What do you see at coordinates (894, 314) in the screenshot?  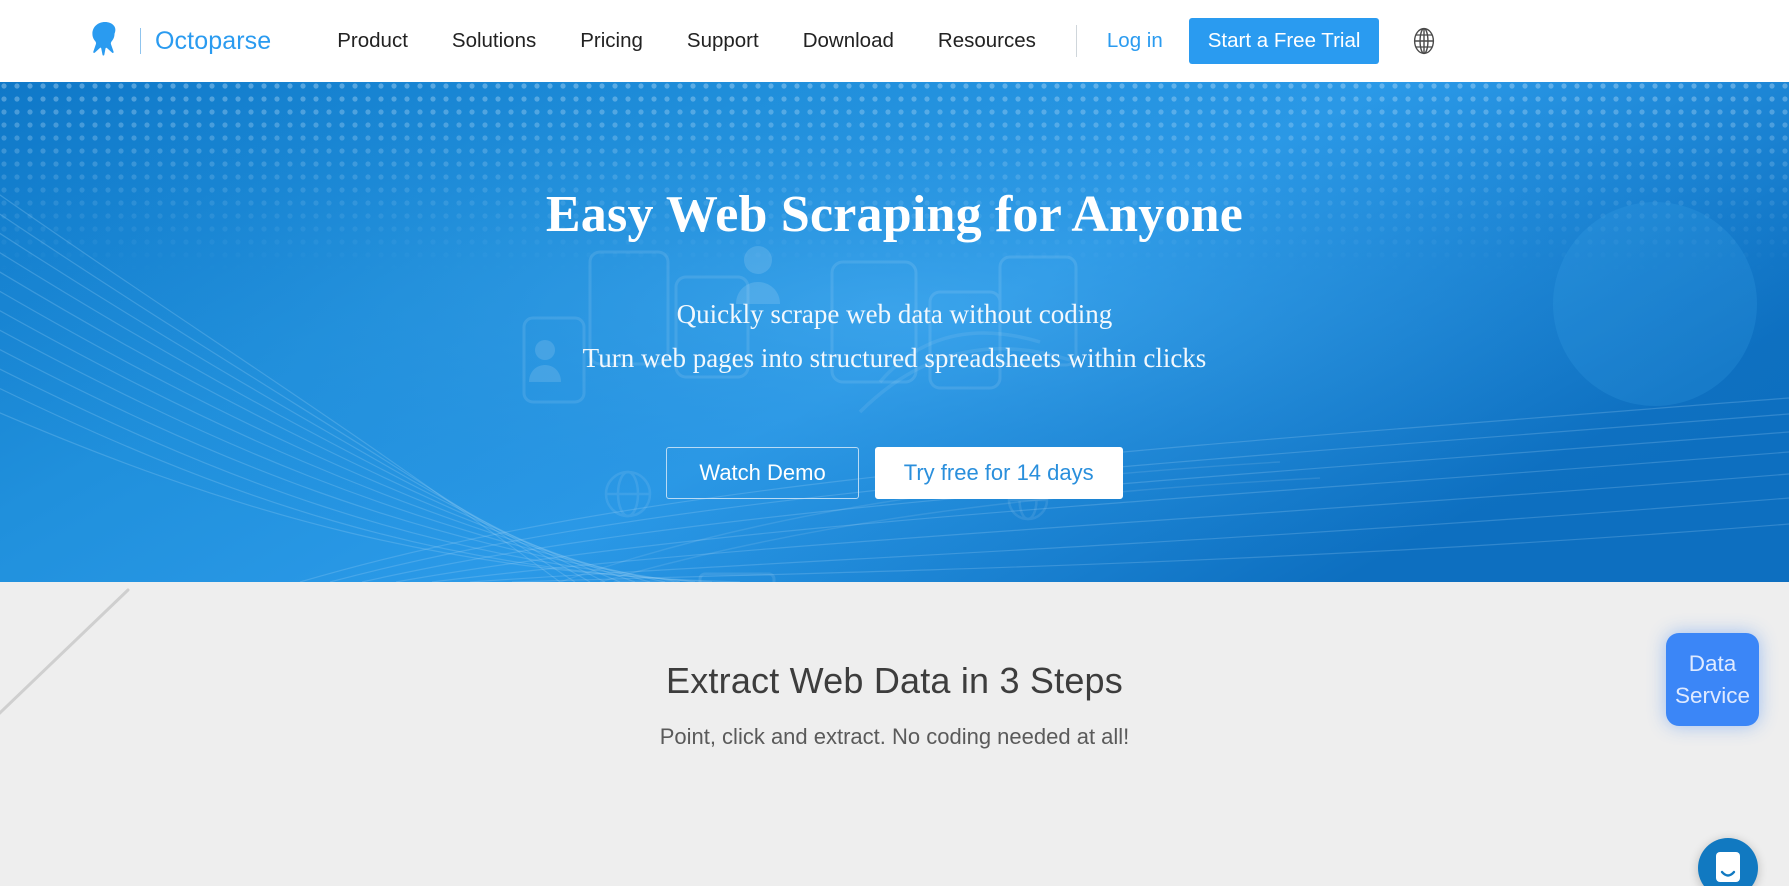 I see `hero-subtitle-line-1: Quickly scrape web data without coding` at bounding box center [894, 314].